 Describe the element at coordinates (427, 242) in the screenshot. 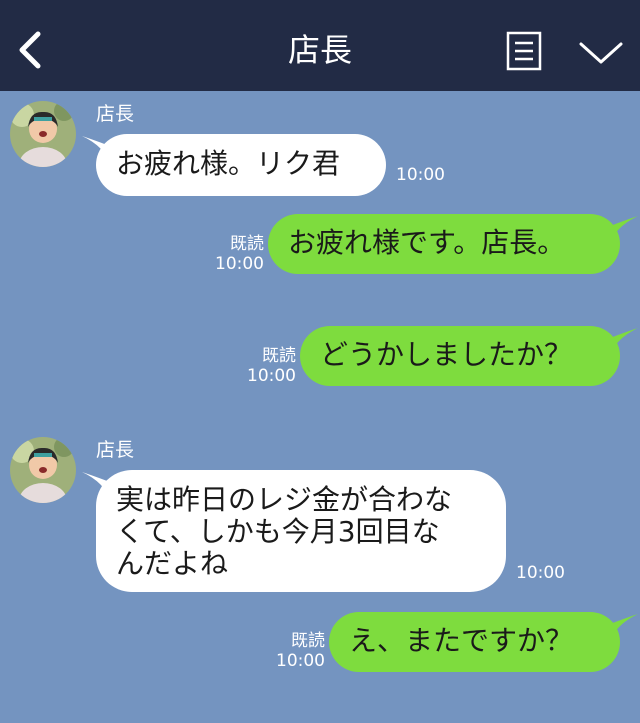

I see `message-text: お疲れ様です。店長。` at that location.